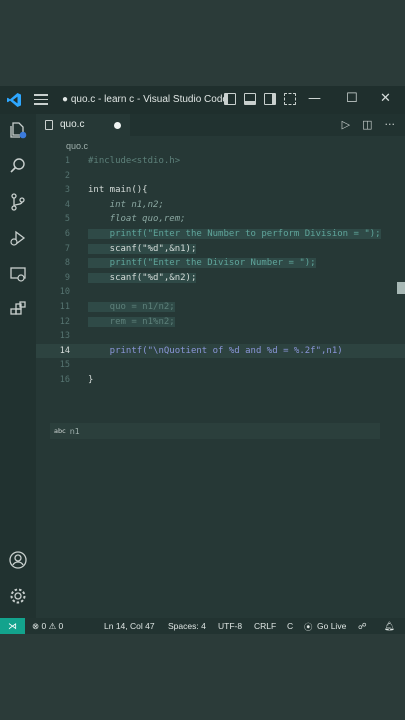  I want to click on line-text: int n1,n2;, so click(126, 204).